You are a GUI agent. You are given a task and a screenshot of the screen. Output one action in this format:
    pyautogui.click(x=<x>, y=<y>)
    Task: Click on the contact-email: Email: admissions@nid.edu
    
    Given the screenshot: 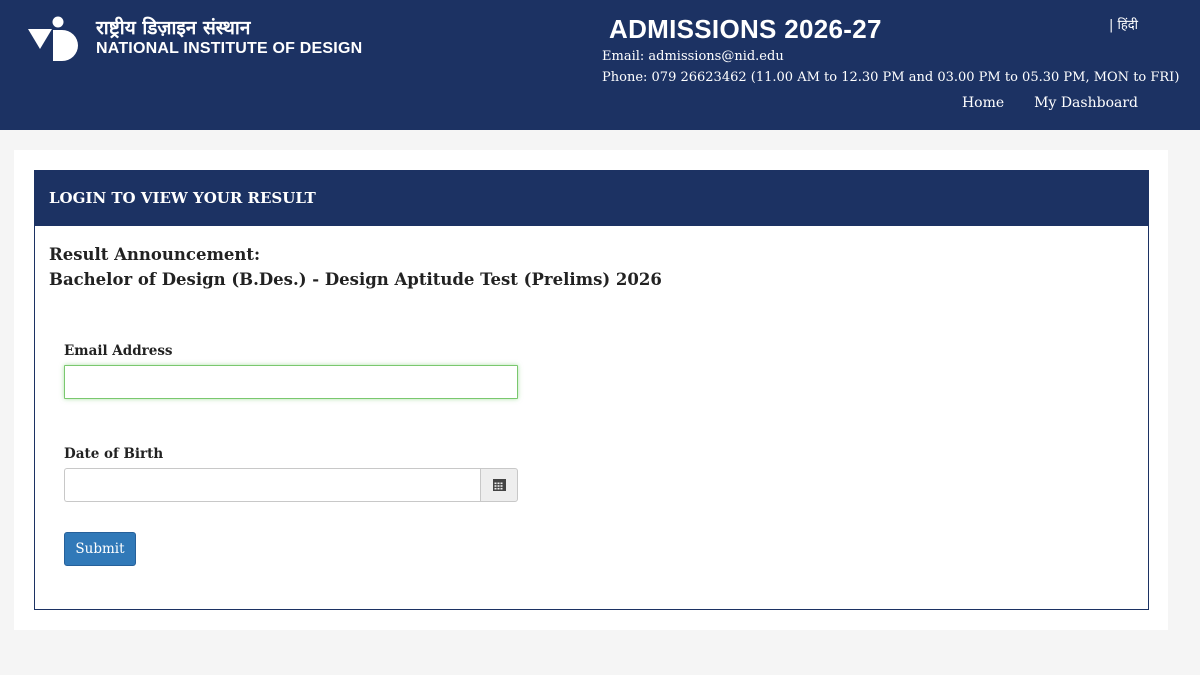 What is the action you would take?
    pyautogui.click(x=693, y=56)
    